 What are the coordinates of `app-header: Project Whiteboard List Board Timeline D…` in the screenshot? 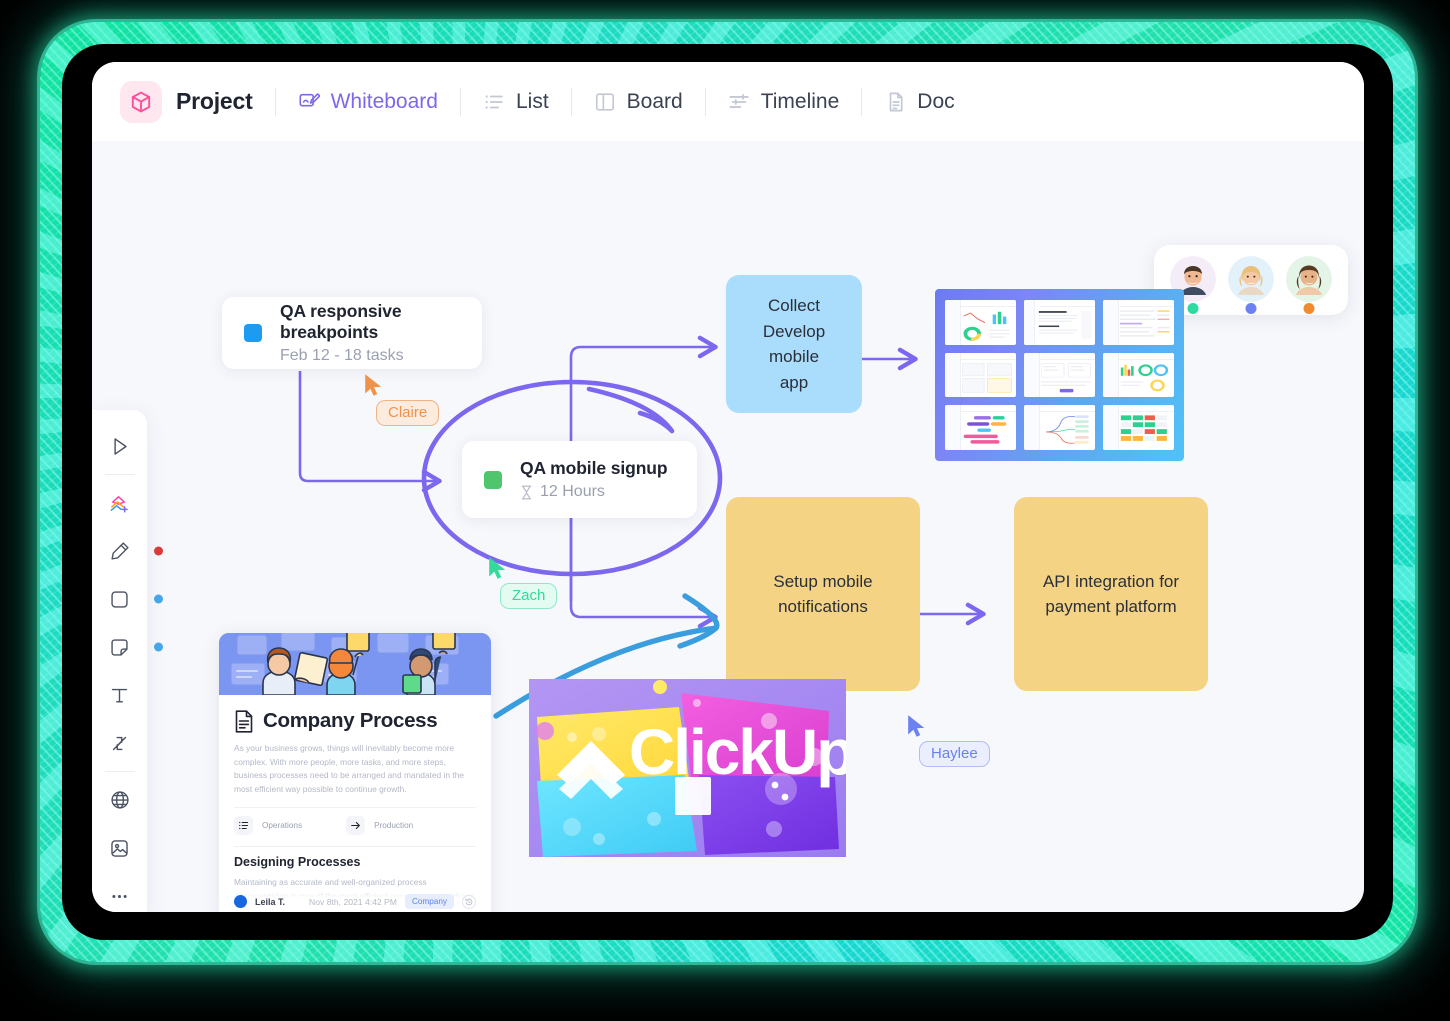 It's located at (728, 101).